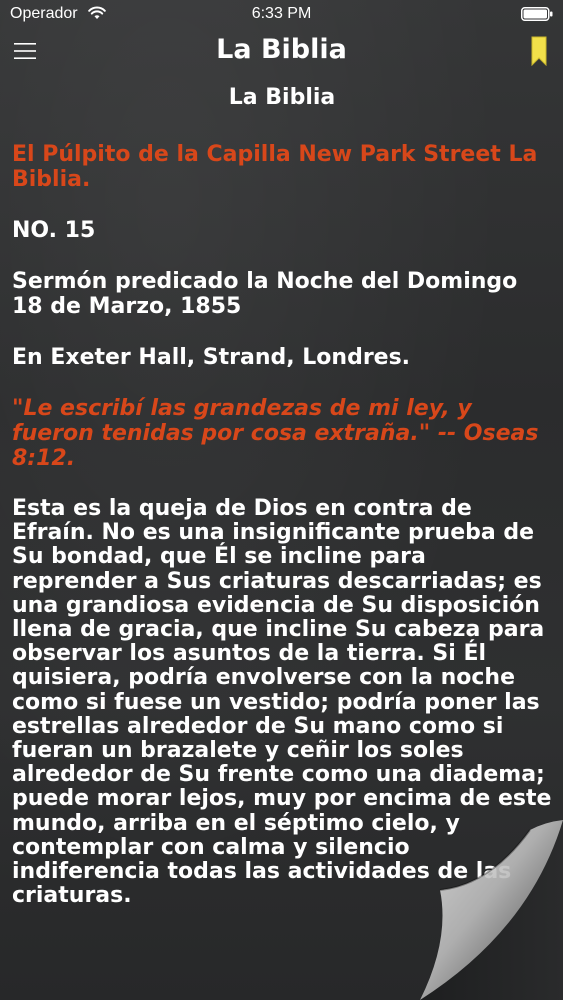 The width and height of the screenshot is (563, 1000). I want to click on sermon-number: NO. 15, so click(54, 230).